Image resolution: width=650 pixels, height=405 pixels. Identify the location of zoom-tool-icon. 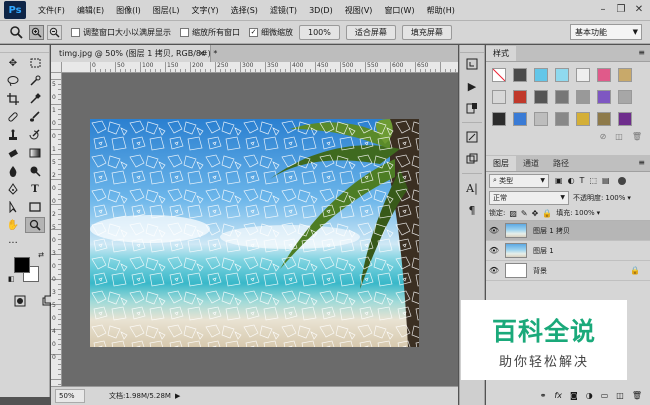
(35, 225).